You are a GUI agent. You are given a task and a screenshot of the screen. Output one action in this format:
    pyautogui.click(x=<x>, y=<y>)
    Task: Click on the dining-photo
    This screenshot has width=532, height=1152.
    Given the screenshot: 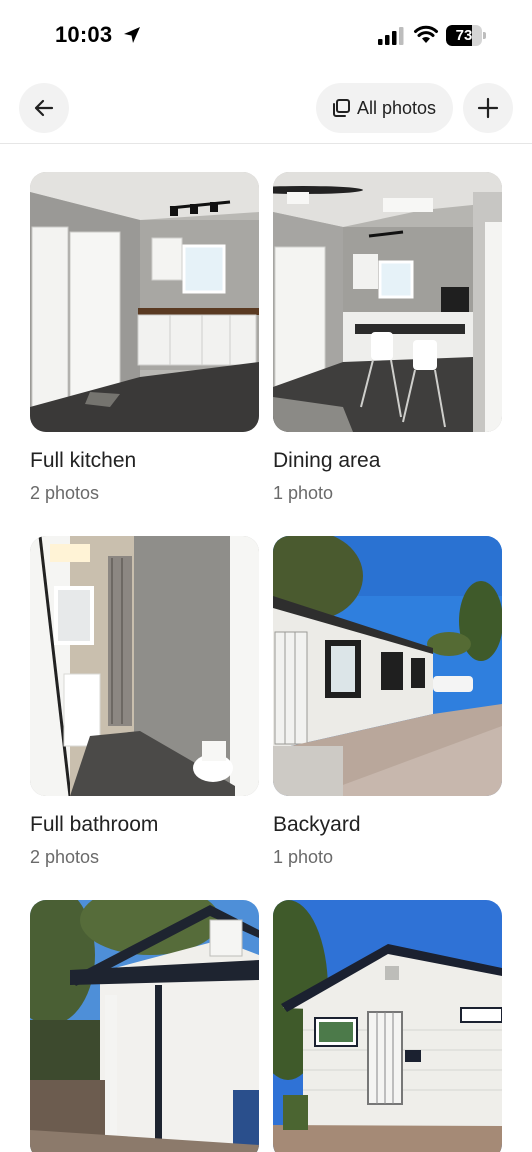 What is the action you would take?
    pyautogui.click(x=387, y=302)
    